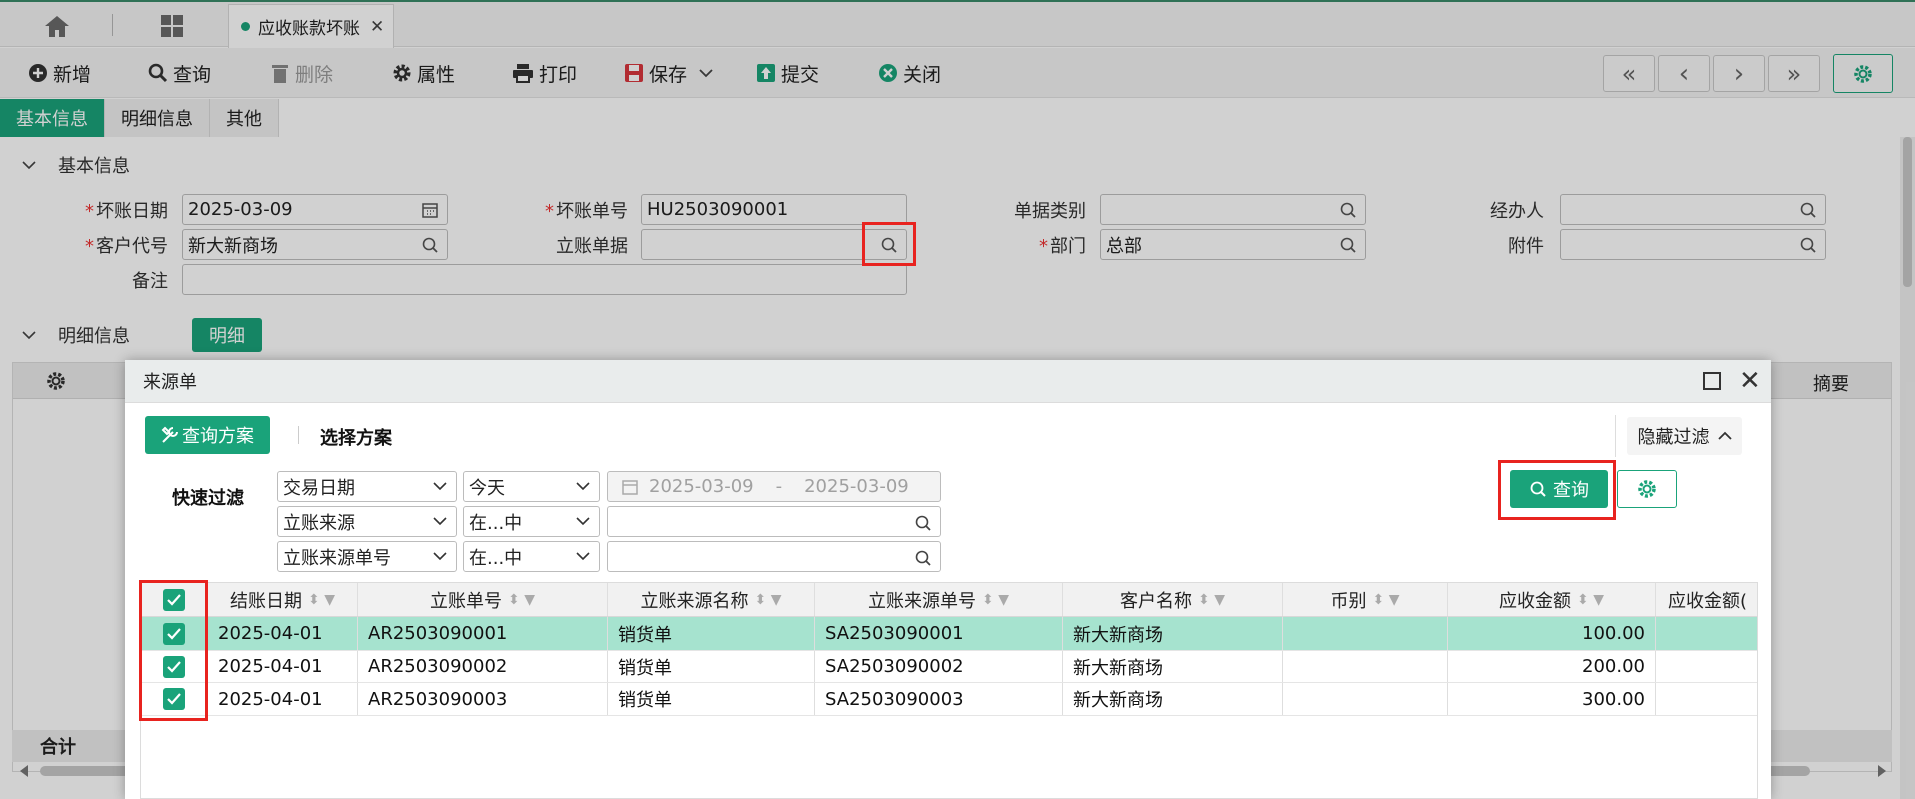 The width and height of the screenshot is (1915, 799). I want to click on detail-info-title: 明细信息, so click(94, 336).